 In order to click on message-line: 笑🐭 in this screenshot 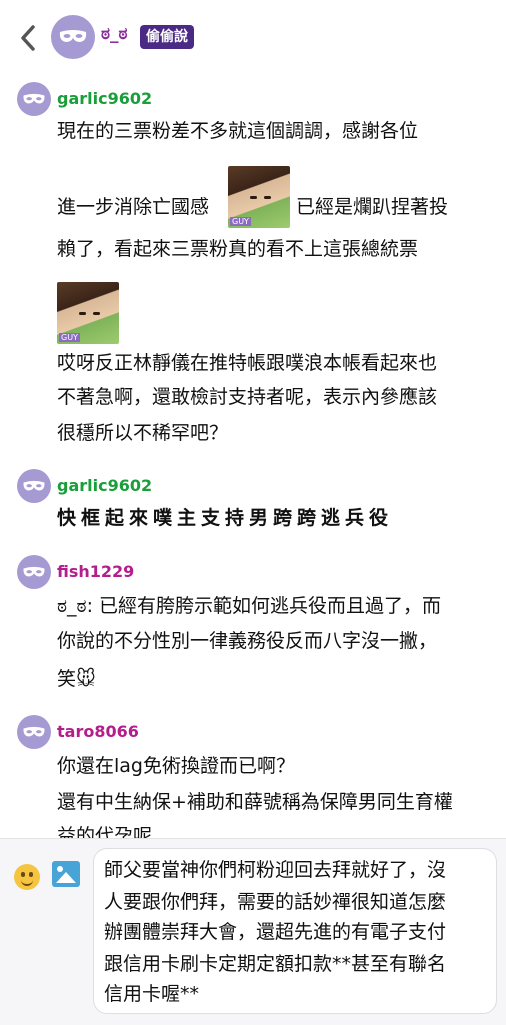, I will do `click(76, 679)`.